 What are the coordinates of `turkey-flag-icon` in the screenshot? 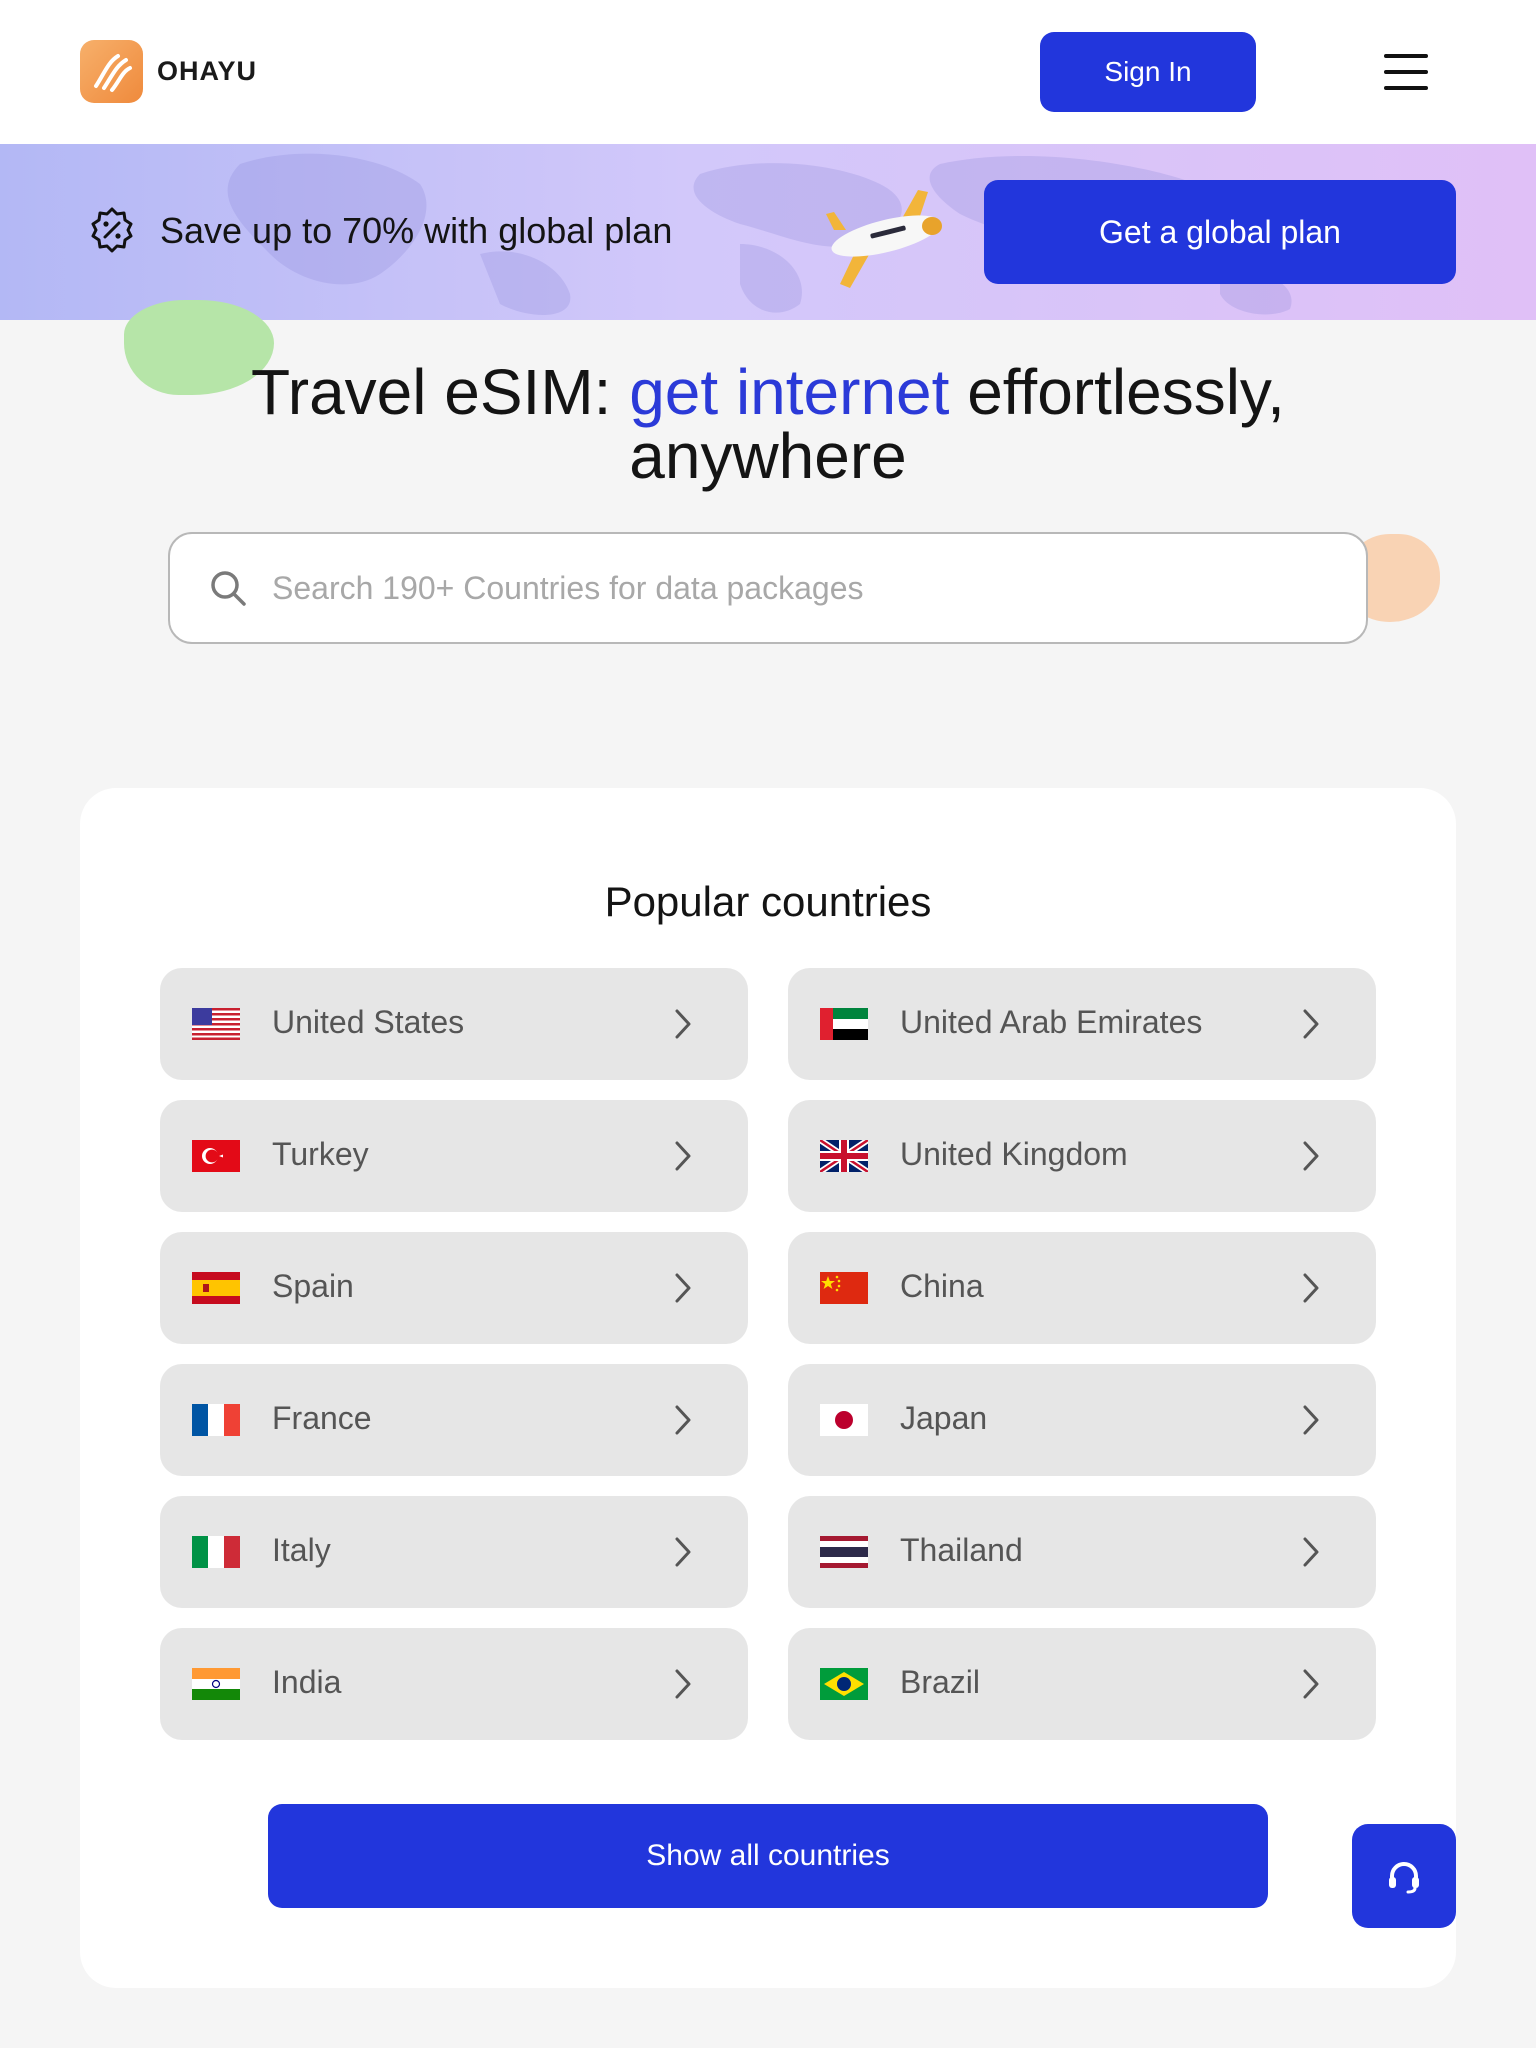 It's located at (216, 1156).